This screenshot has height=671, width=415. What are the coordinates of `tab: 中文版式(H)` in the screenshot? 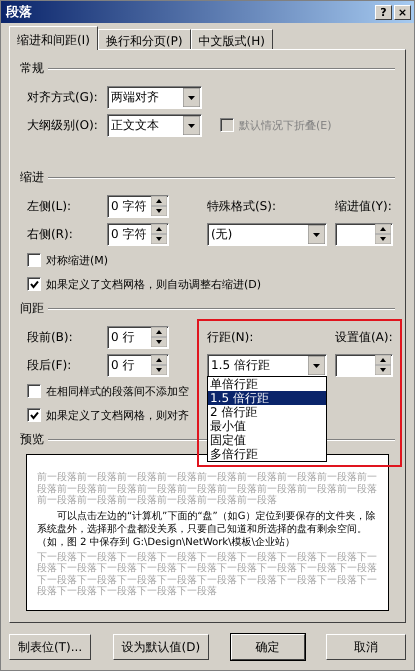 It's located at (231, 39).